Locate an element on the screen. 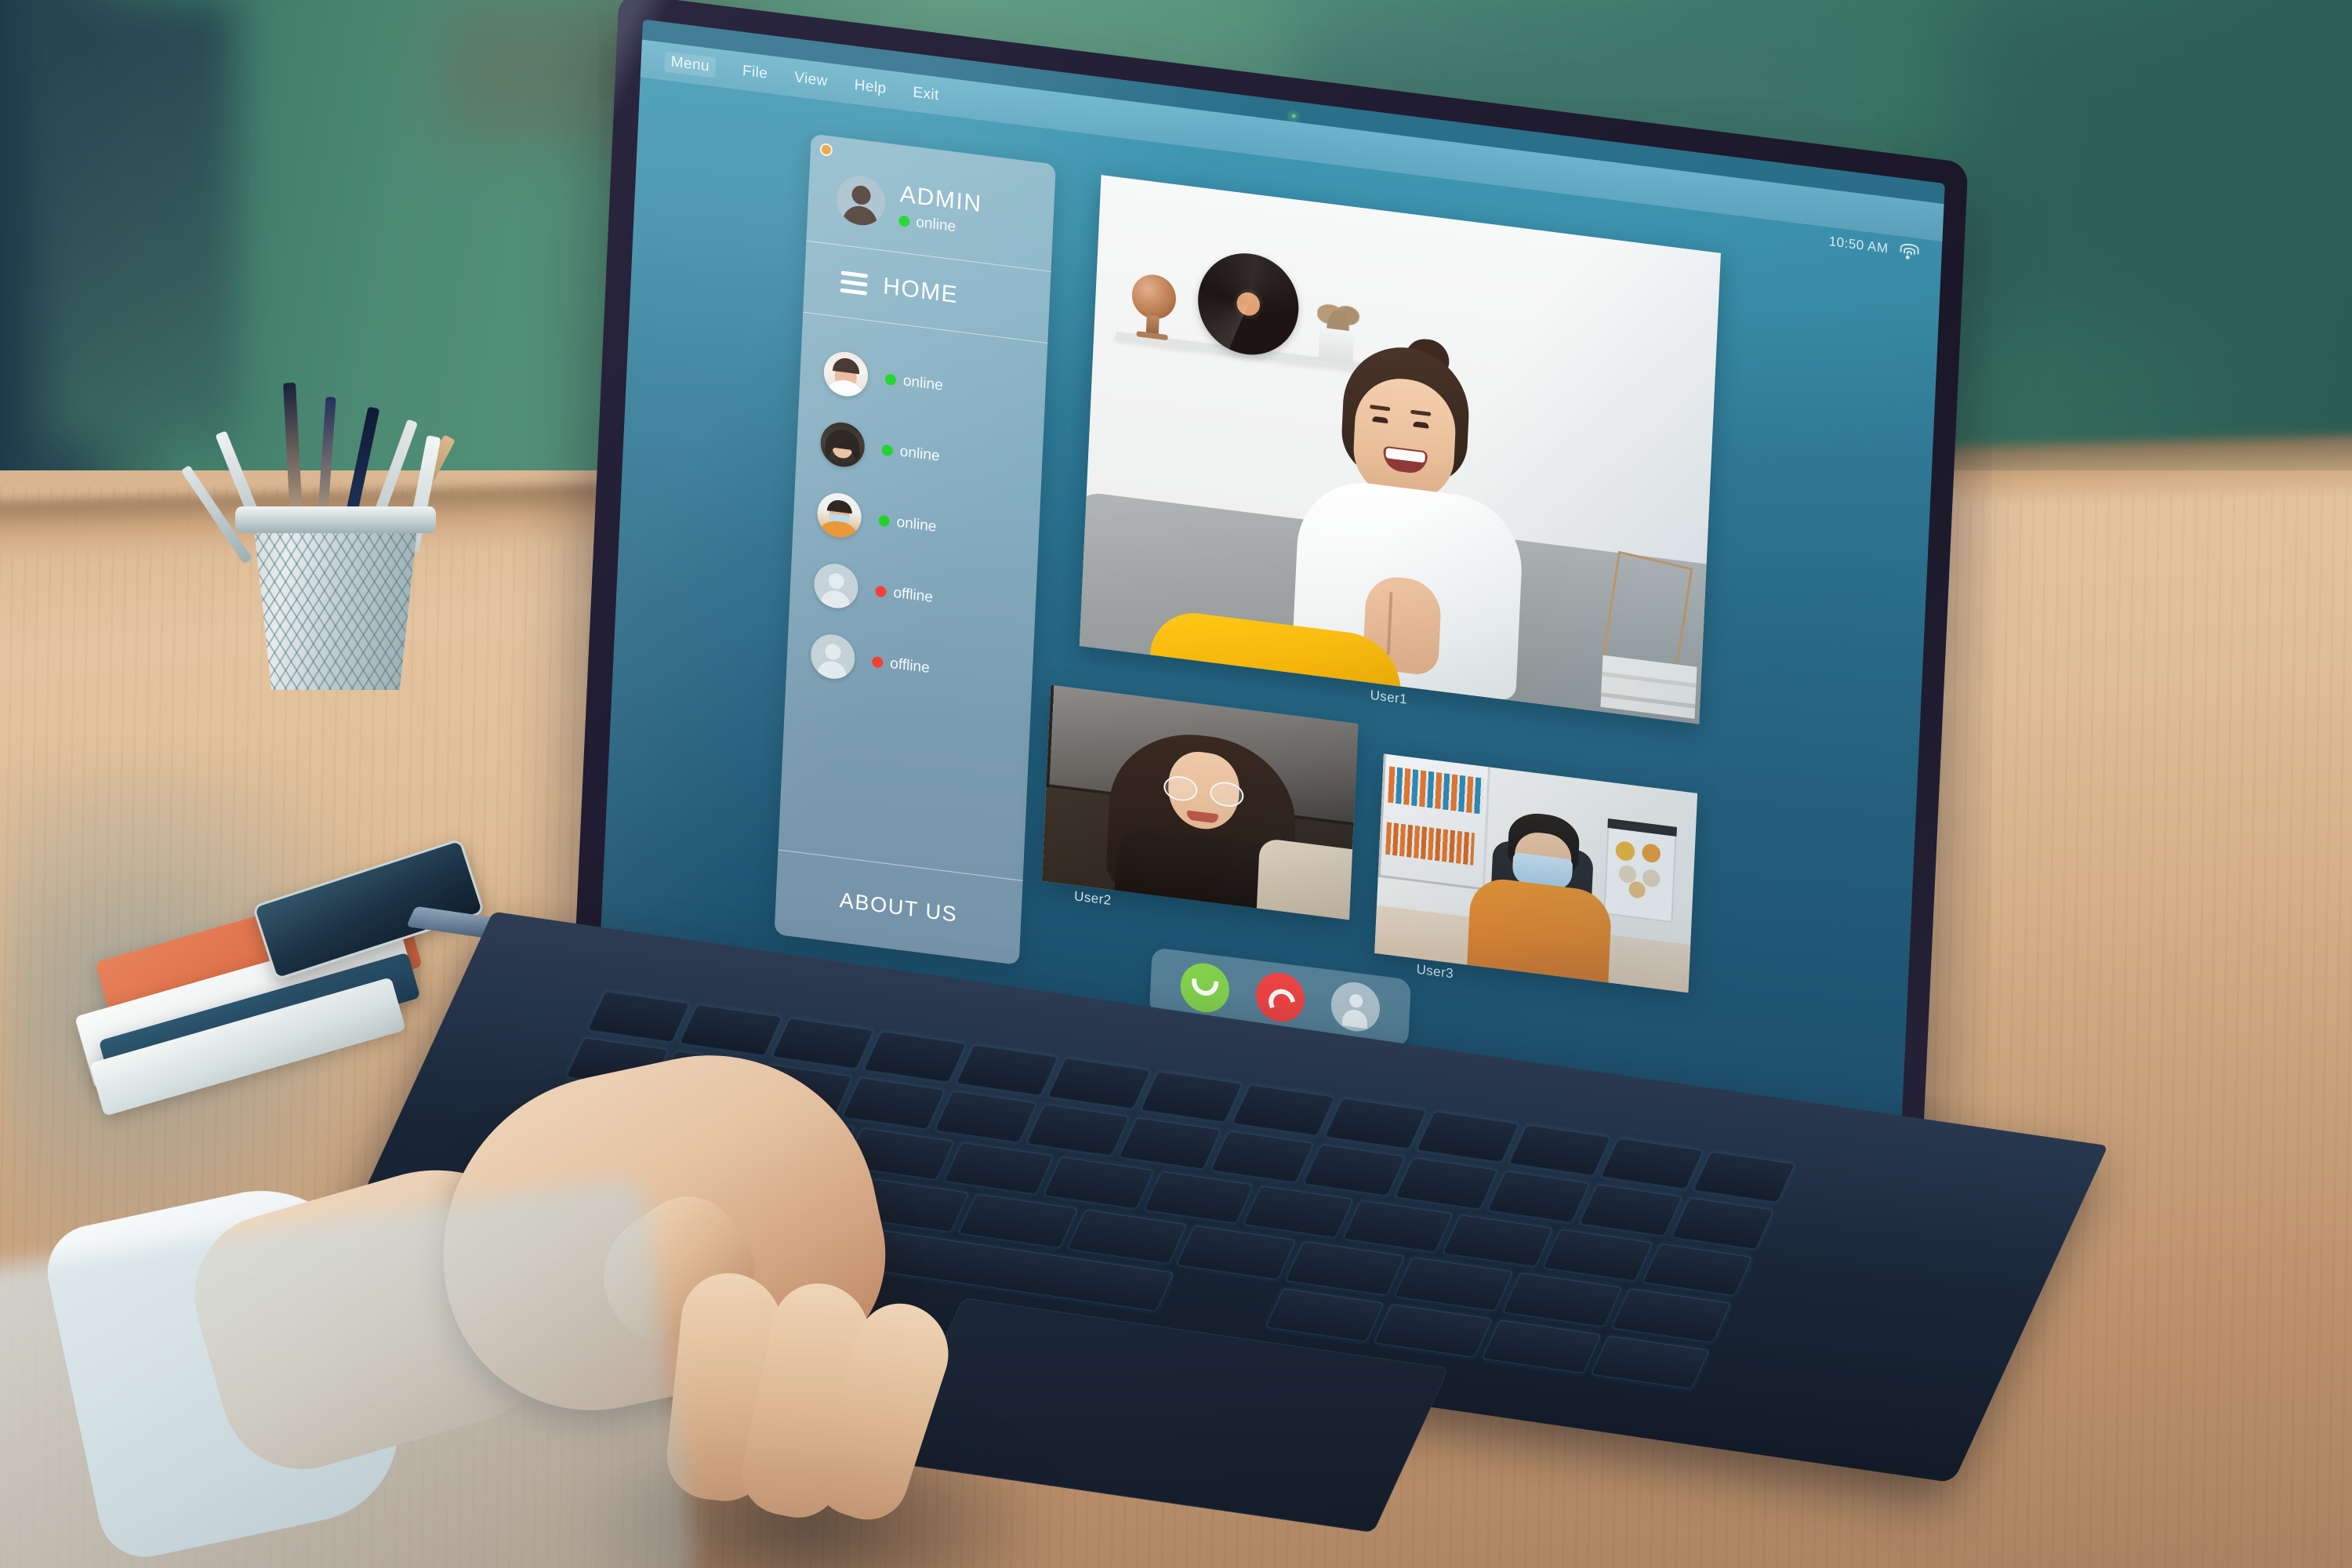 This screenshot has width=2352, height=1568. wall-blurred-figure is located at coordinates (141, 219).